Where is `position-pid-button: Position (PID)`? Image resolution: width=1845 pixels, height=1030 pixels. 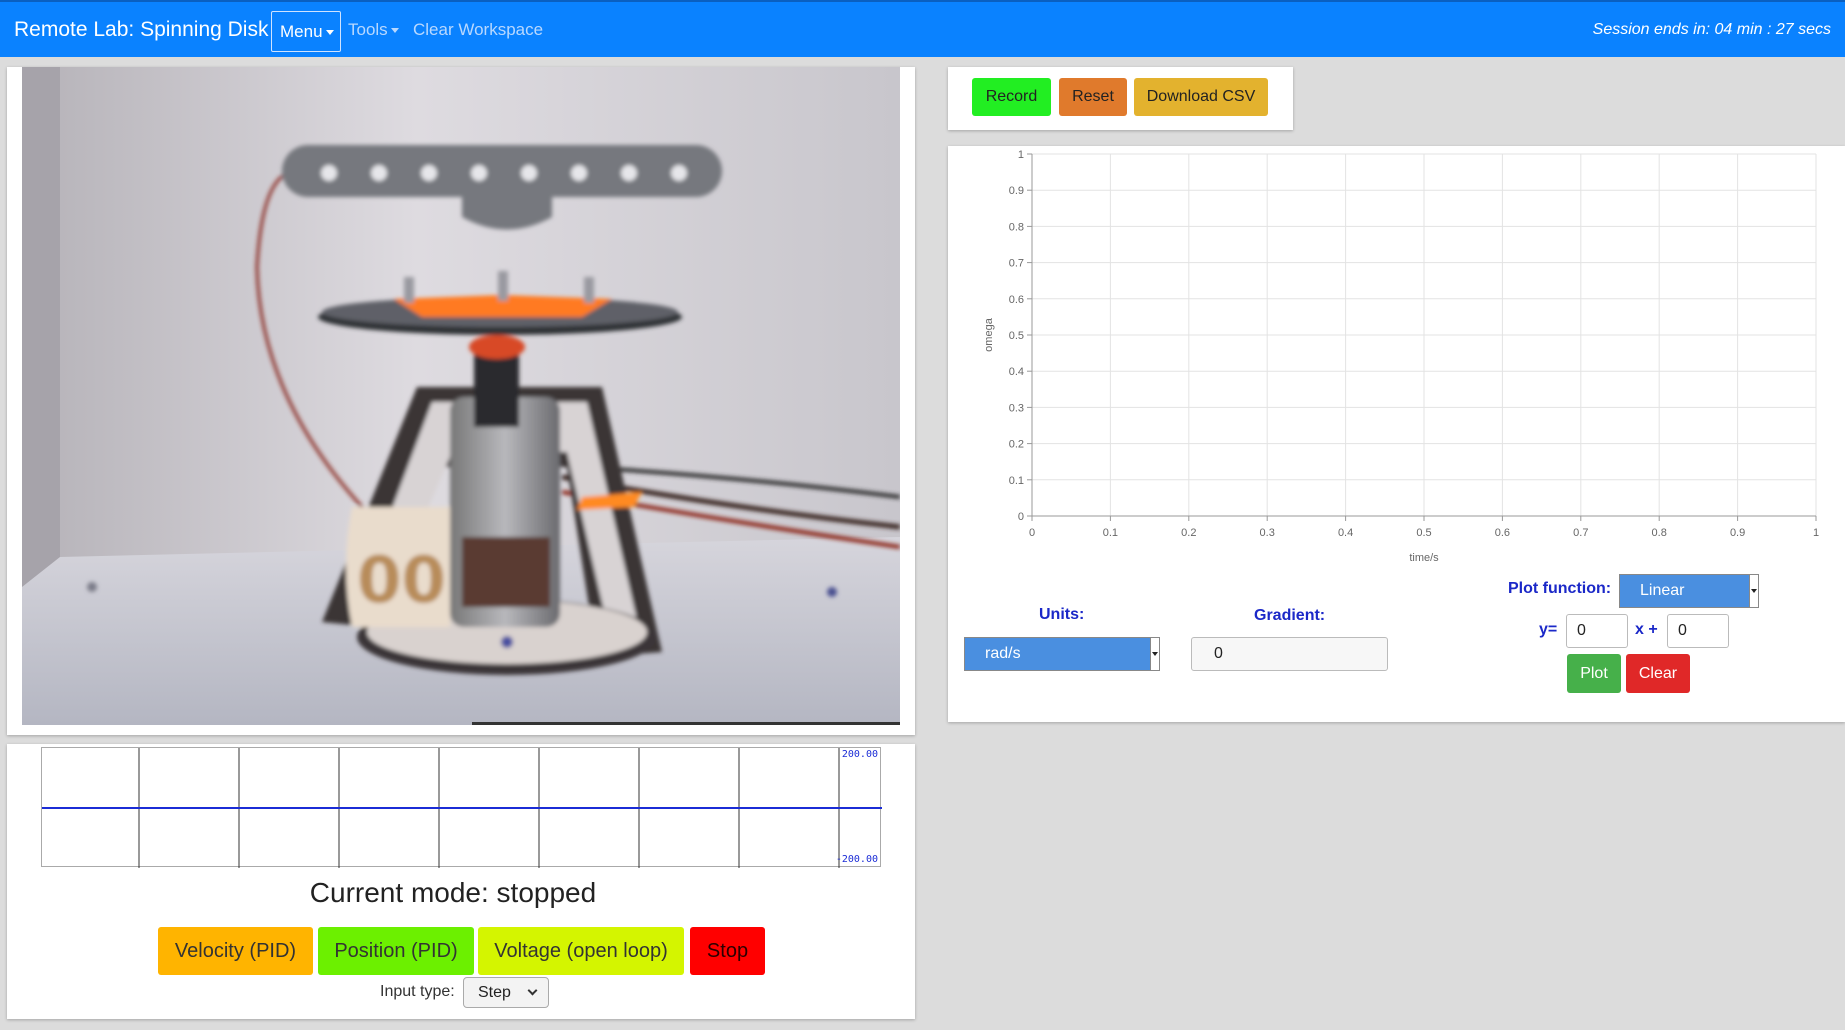
position-pid-button: Position (PID) is located at coordinates (396, 951).